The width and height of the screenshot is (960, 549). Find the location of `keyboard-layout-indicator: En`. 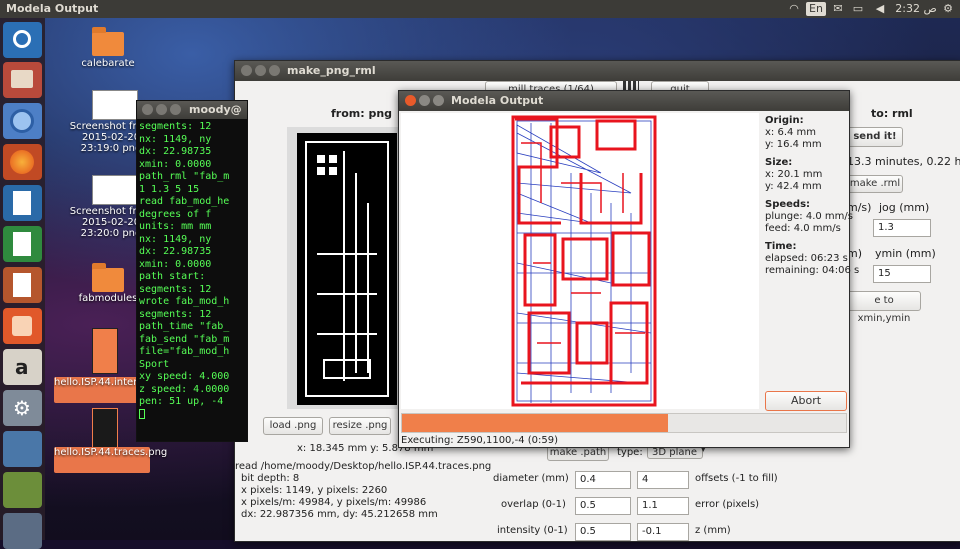

keyboard-layout-indicator: En is located at coordinates (816, 9).